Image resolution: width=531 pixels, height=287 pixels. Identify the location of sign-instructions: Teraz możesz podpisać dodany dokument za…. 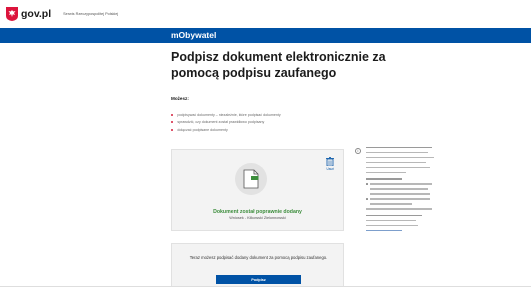
(258, 257).